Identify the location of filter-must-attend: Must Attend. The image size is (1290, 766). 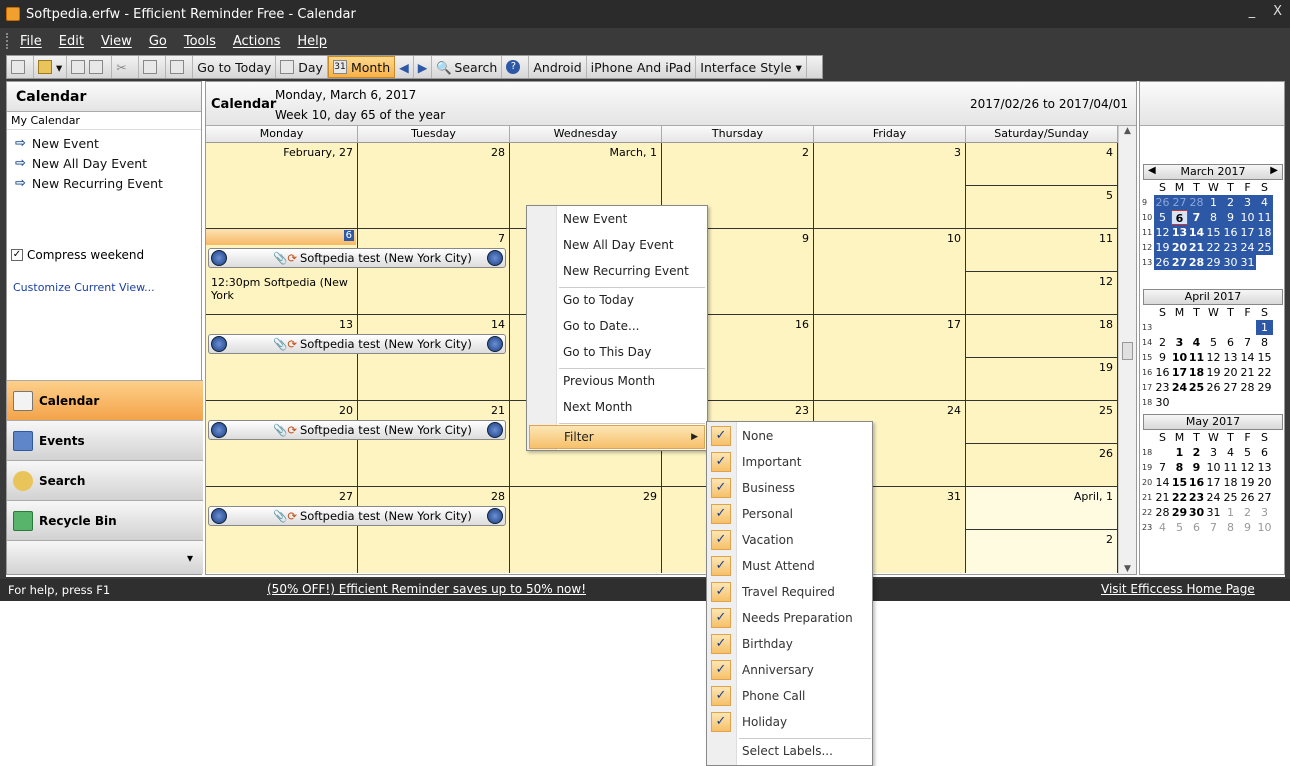
(778, 566).